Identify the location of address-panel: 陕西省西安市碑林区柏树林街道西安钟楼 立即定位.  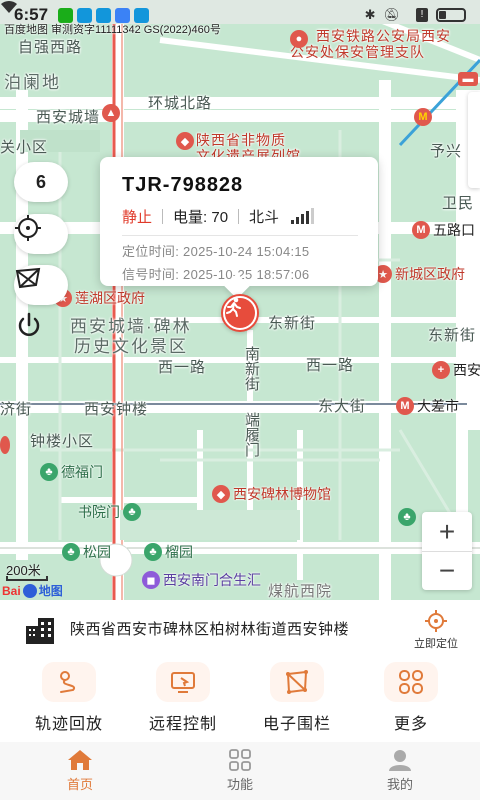
(240, 630).